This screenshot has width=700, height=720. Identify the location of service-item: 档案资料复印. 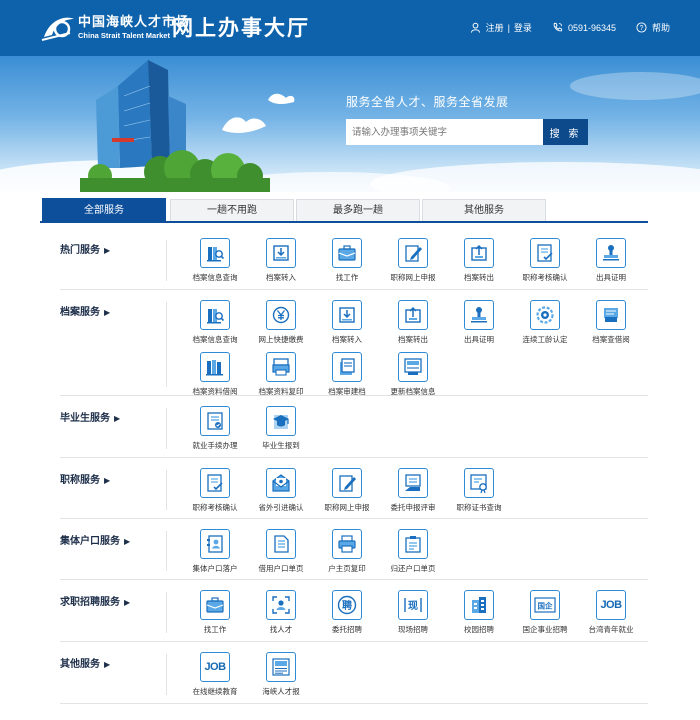
(281, 376).